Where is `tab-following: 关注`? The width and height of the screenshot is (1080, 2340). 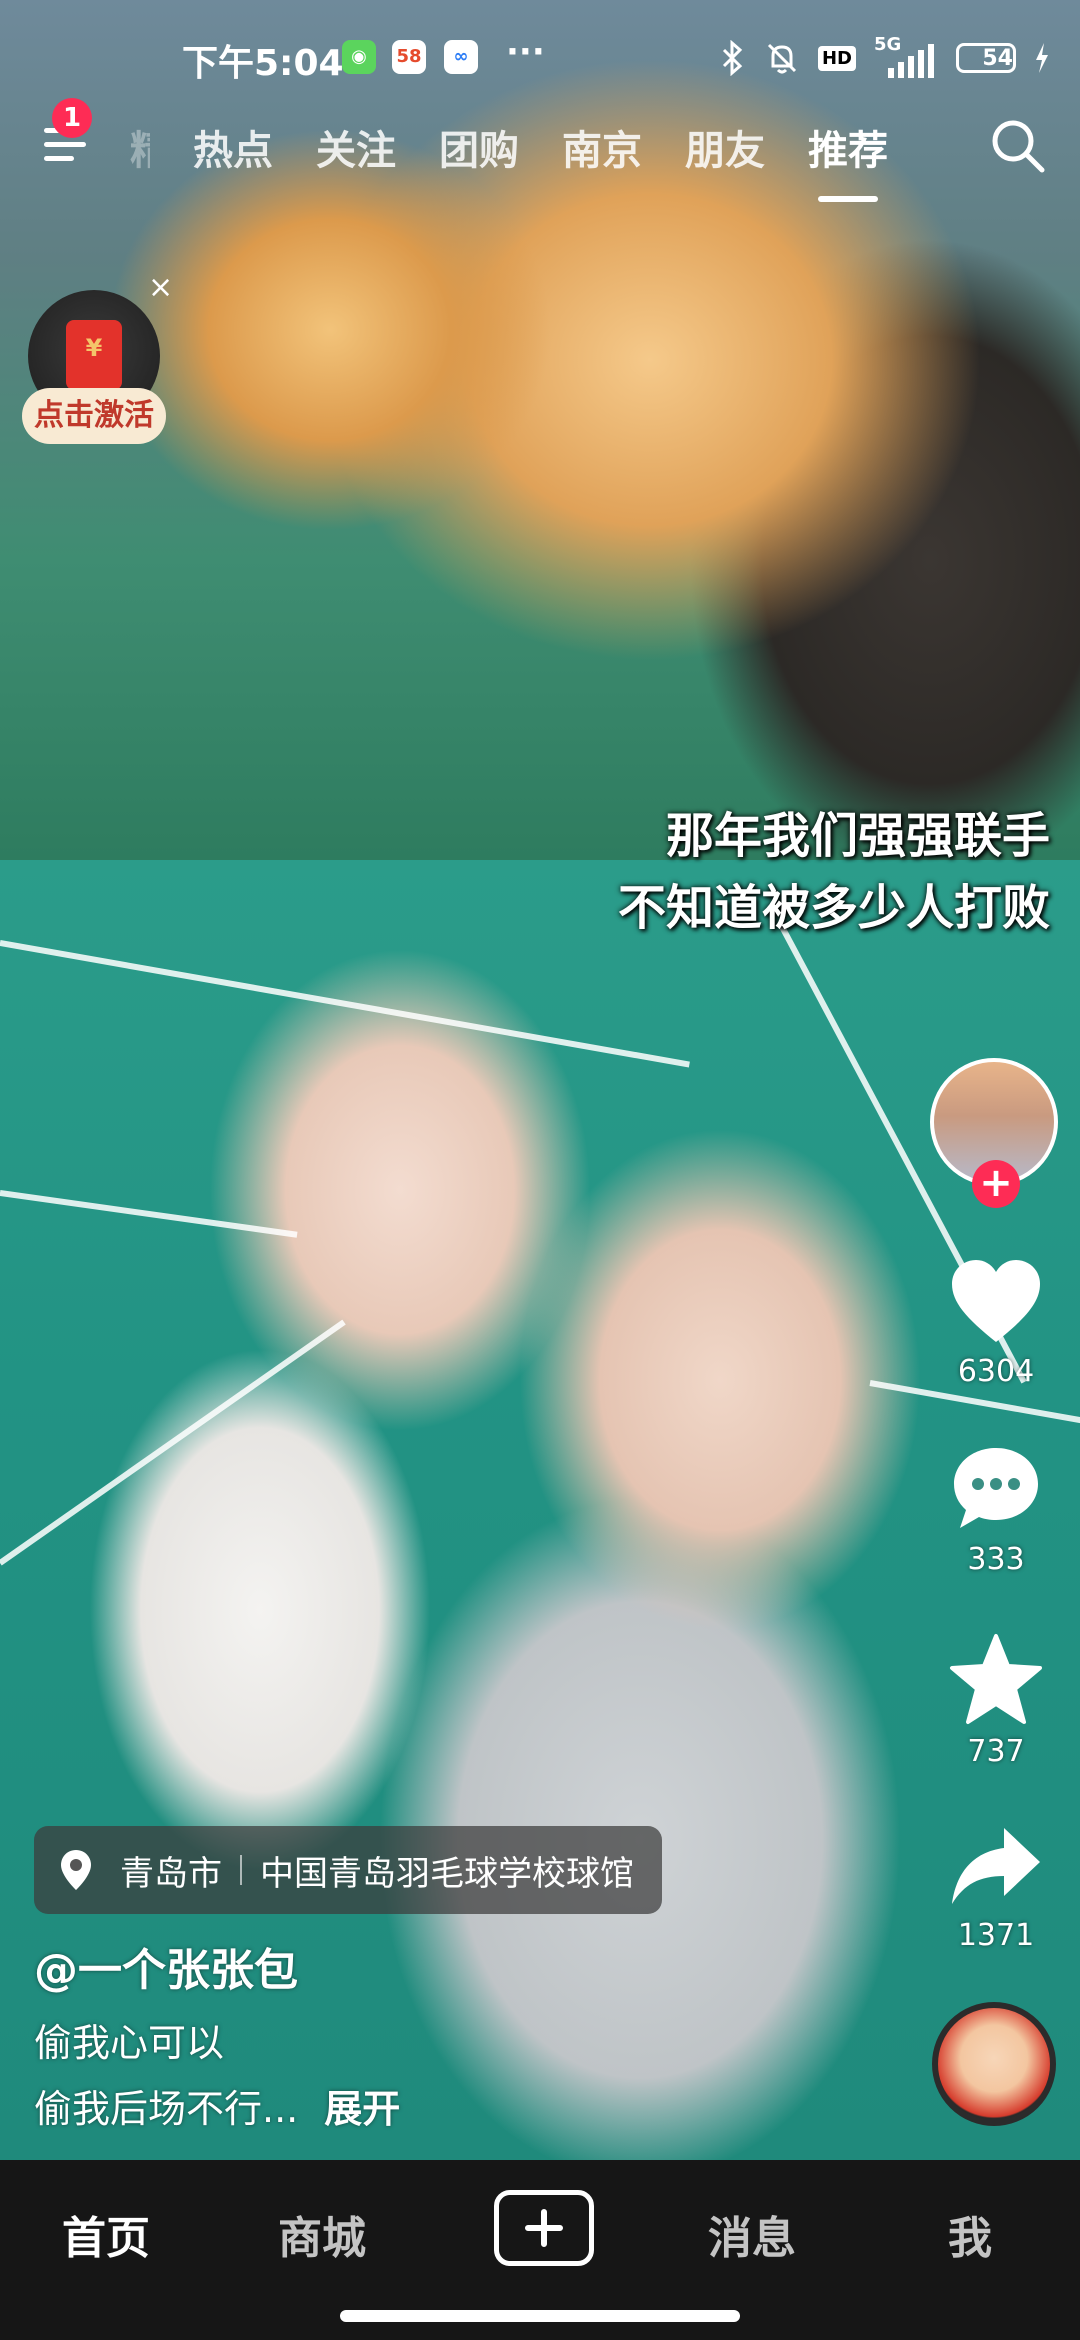
tab-following: 关注 is located at coordinates (356, 150).